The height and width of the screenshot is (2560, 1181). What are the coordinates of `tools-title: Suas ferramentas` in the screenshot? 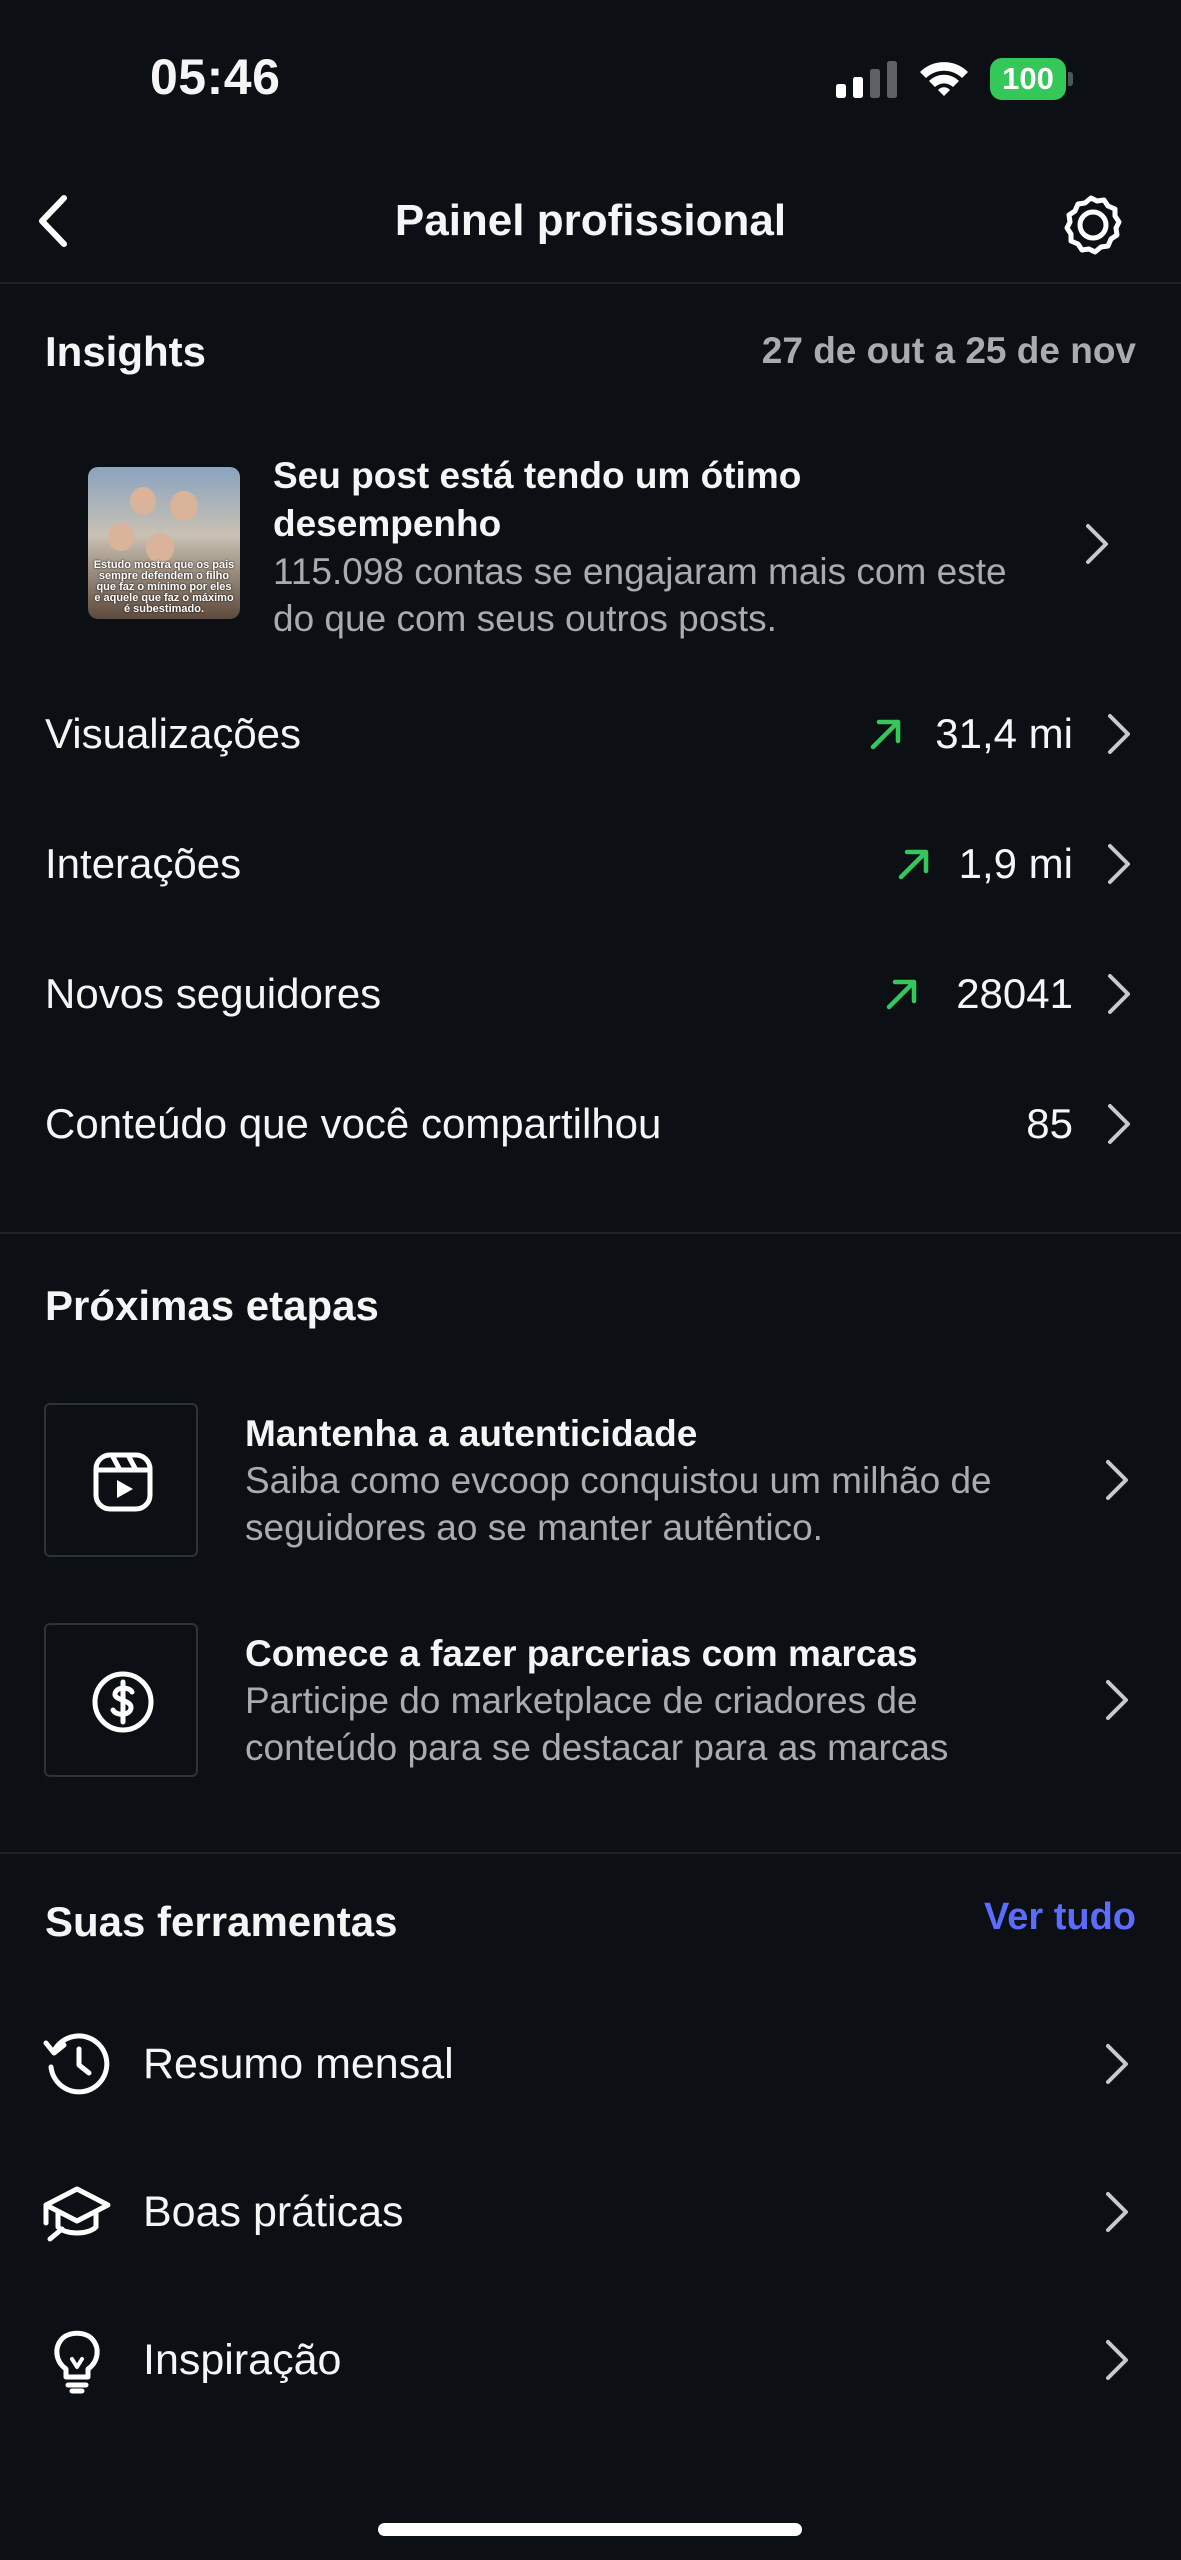 It's located at (221, 1921).